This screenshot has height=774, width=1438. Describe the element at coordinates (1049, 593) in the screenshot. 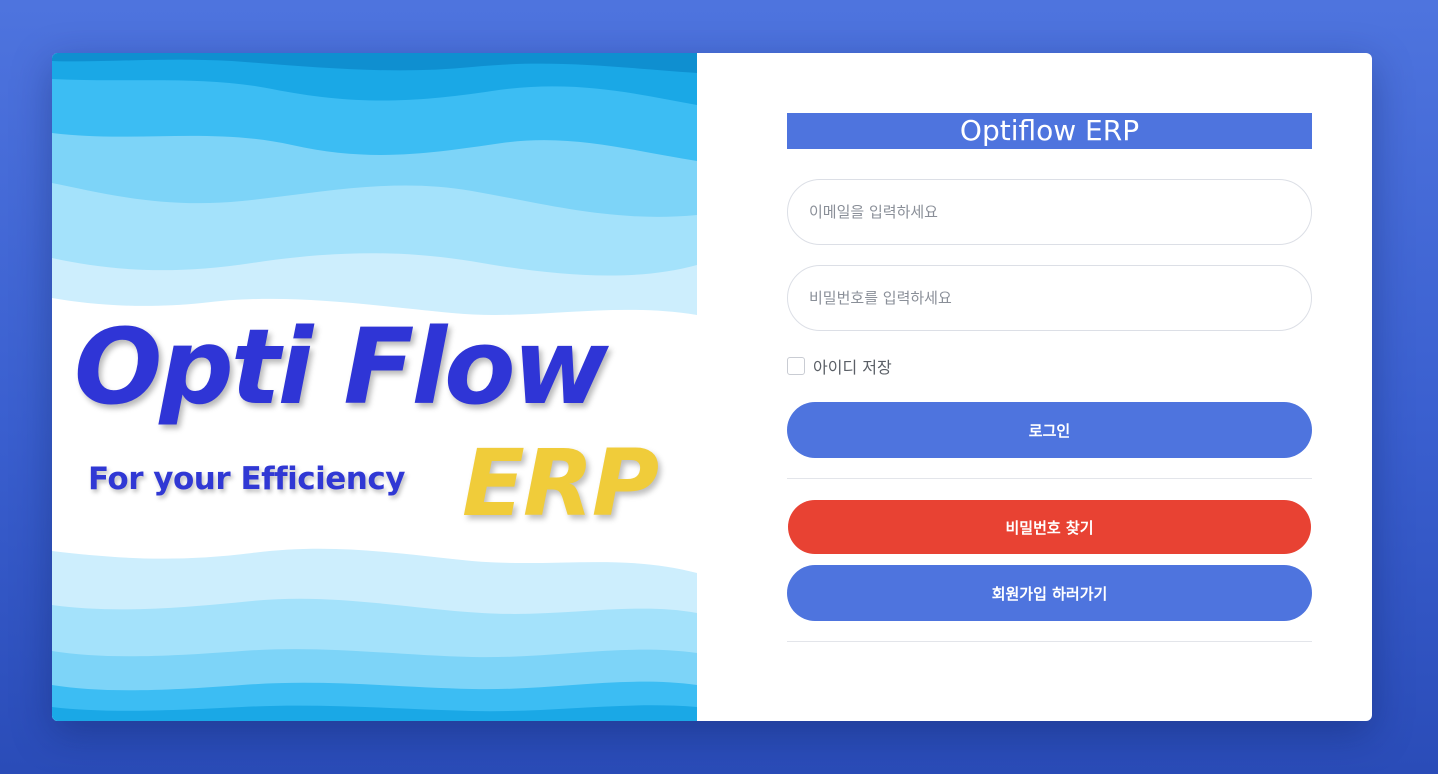

I see `signup-button: 회원가입 하러가기` at that location.